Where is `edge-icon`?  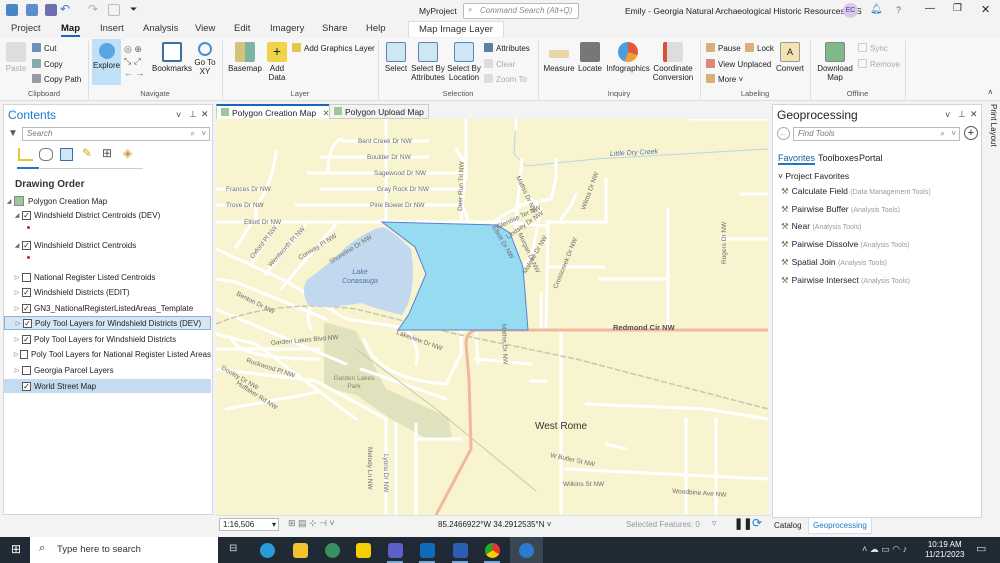
edge-icon is located at coordinates (267, 550).